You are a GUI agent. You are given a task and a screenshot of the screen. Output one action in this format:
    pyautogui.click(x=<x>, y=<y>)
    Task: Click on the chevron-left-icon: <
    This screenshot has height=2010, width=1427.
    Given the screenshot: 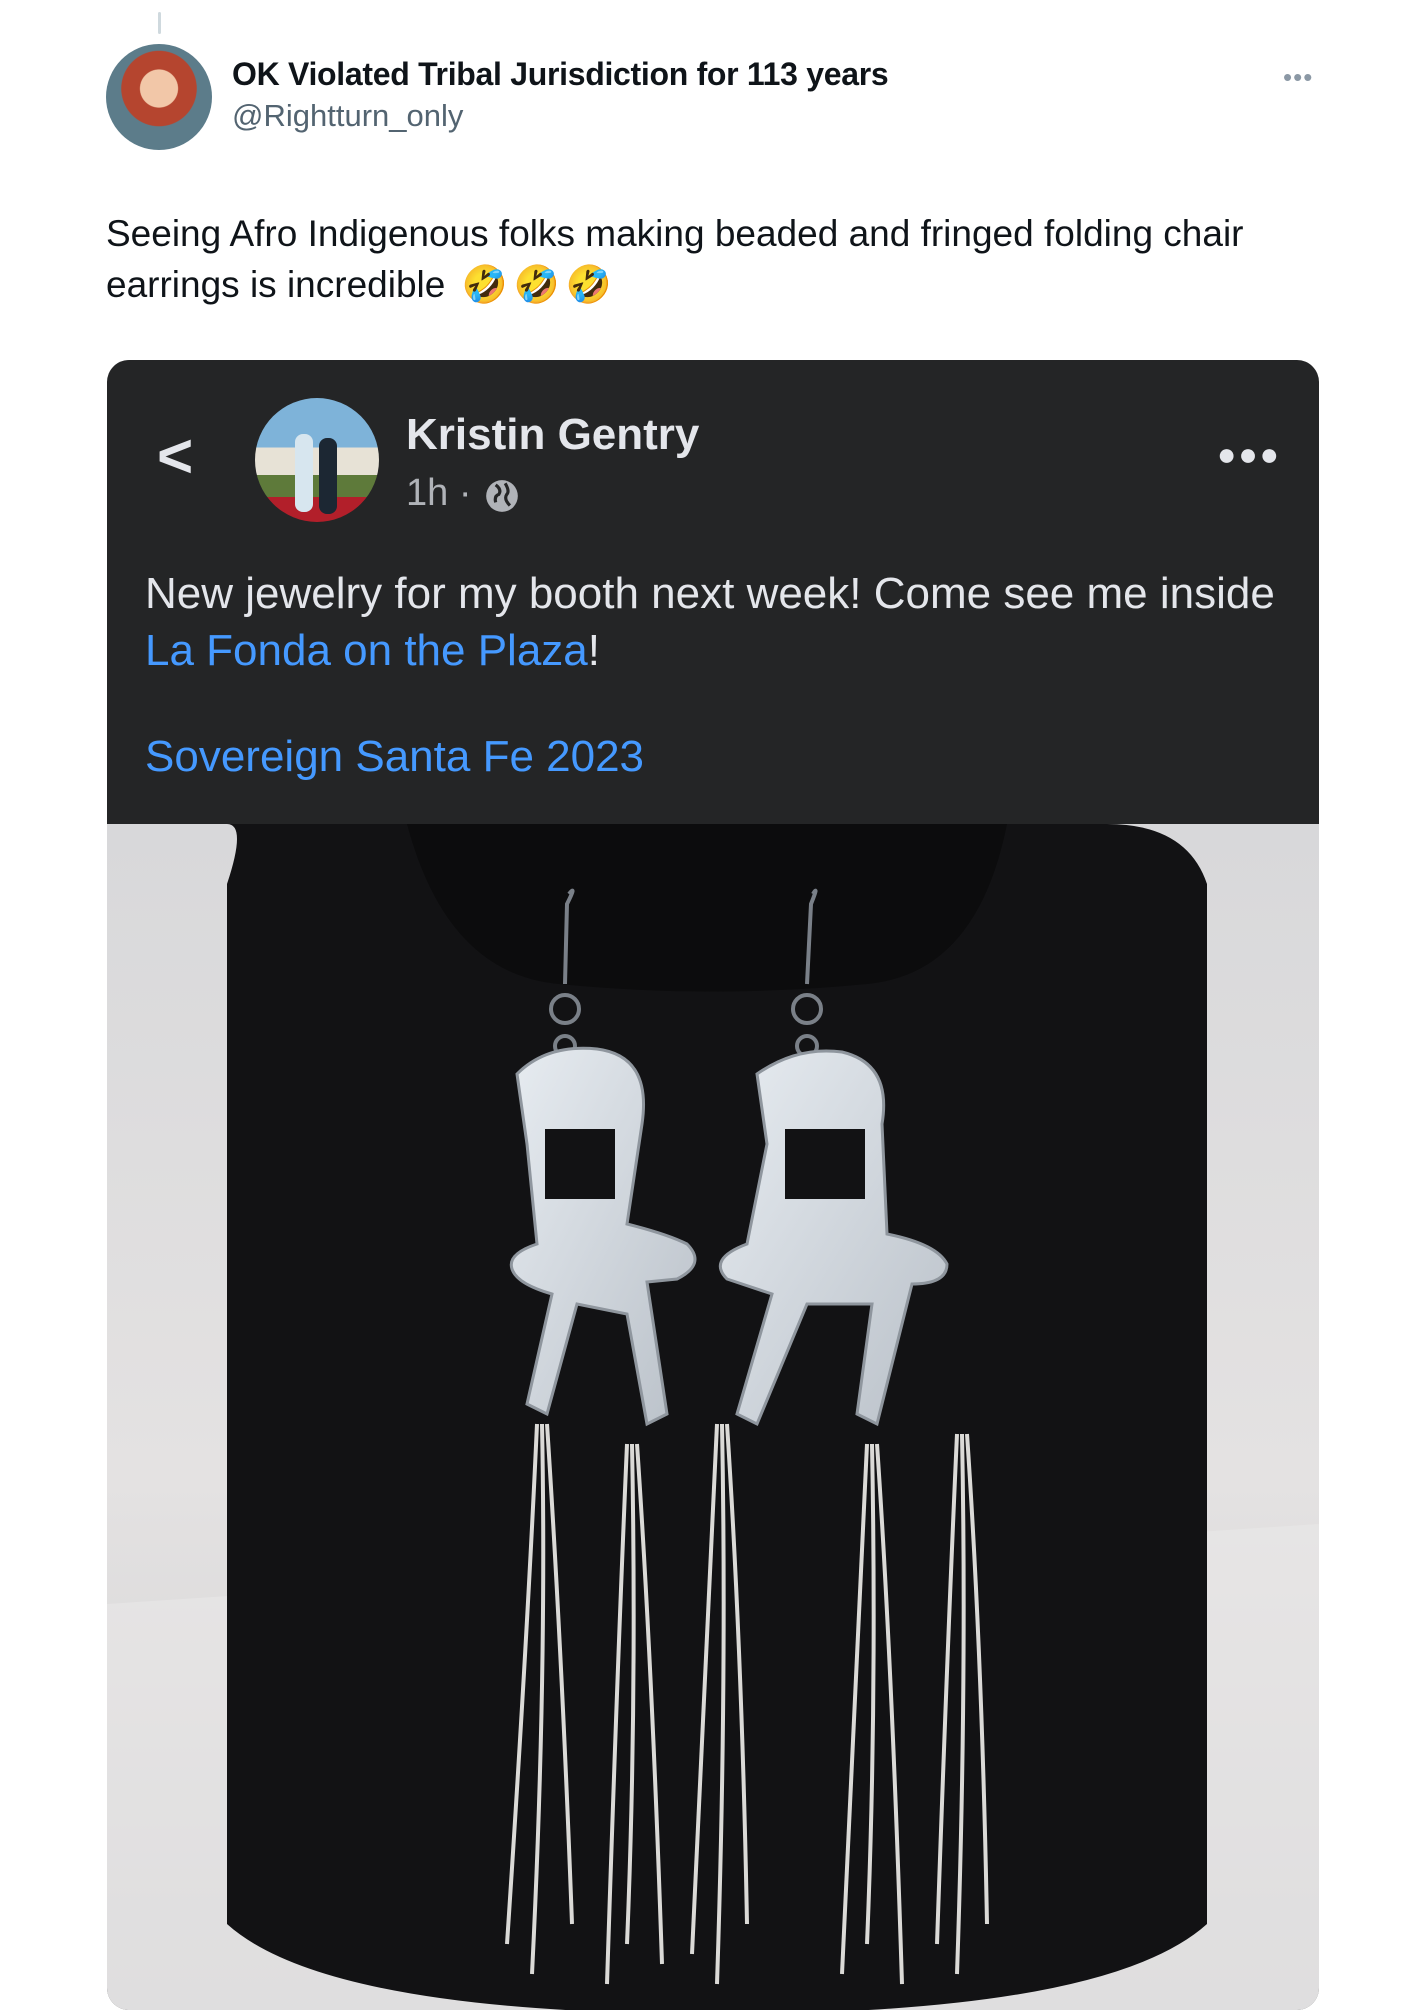 What is the action you would take?
    pyautogui.click(x=175, y=457)
    